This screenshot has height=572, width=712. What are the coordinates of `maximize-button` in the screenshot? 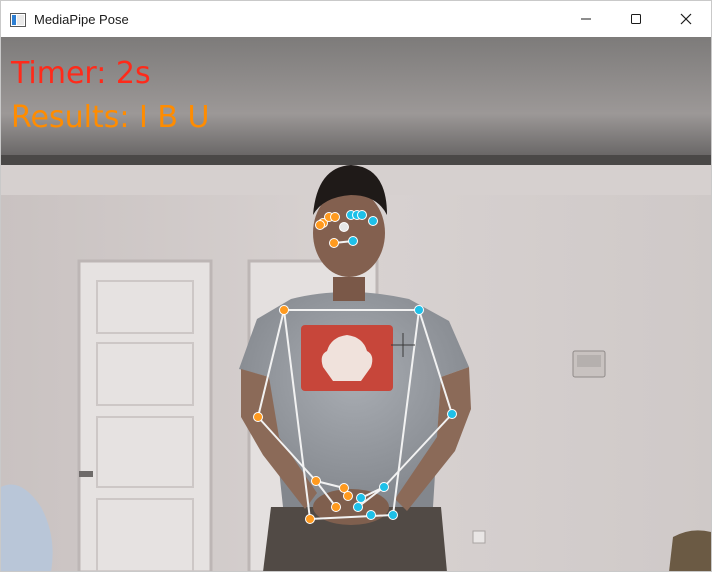 It's located at (636, 19).